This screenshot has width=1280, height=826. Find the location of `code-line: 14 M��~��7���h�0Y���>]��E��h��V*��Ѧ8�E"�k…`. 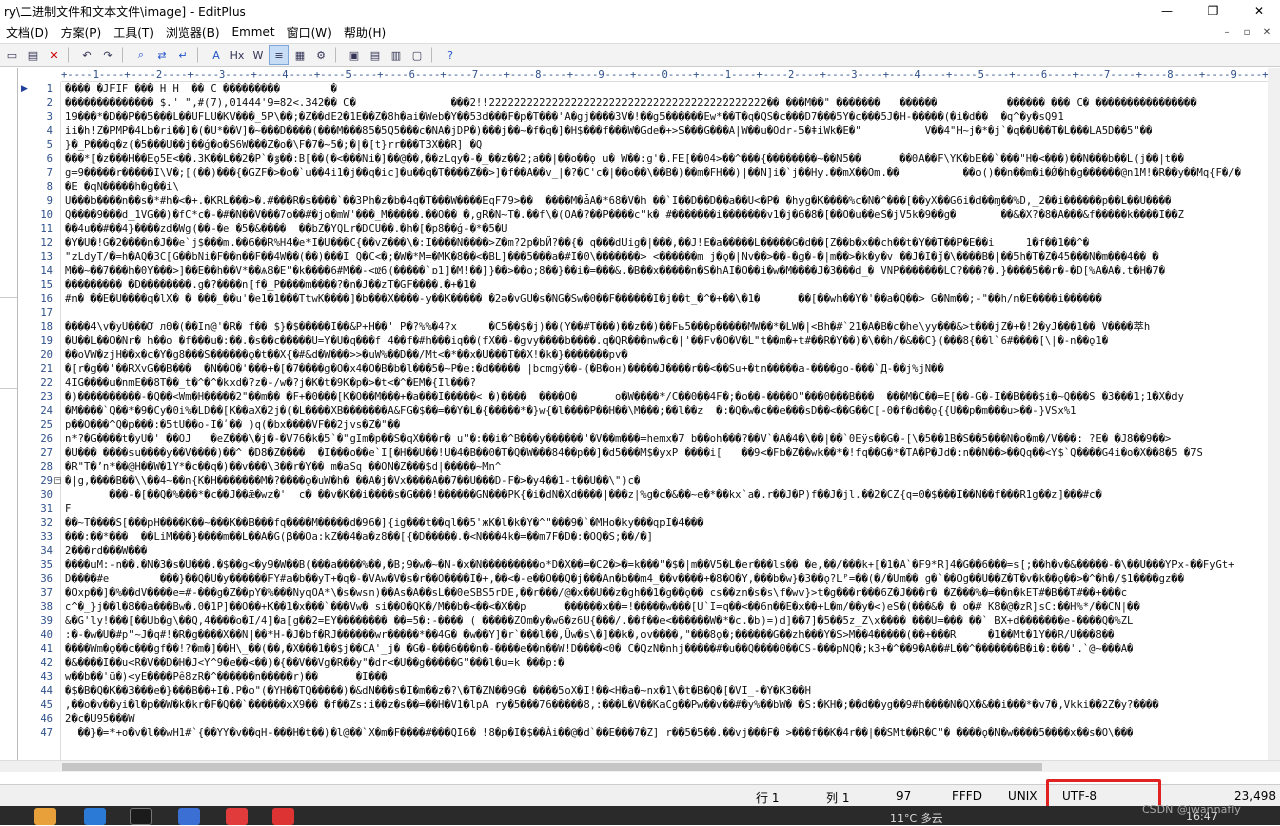

code-line: 14 M��~��7���h�0Y���>]��E��h��V*��Ѧ8�E"�k… is located at coordinates (649, 271).